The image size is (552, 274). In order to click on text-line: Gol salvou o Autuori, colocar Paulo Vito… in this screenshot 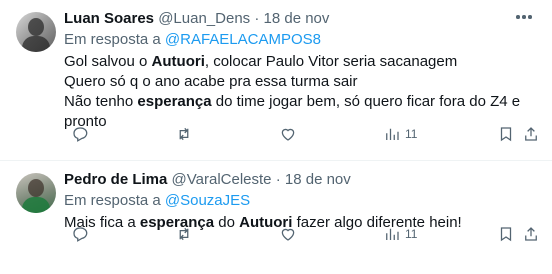, I will do `click(300, 62)`.